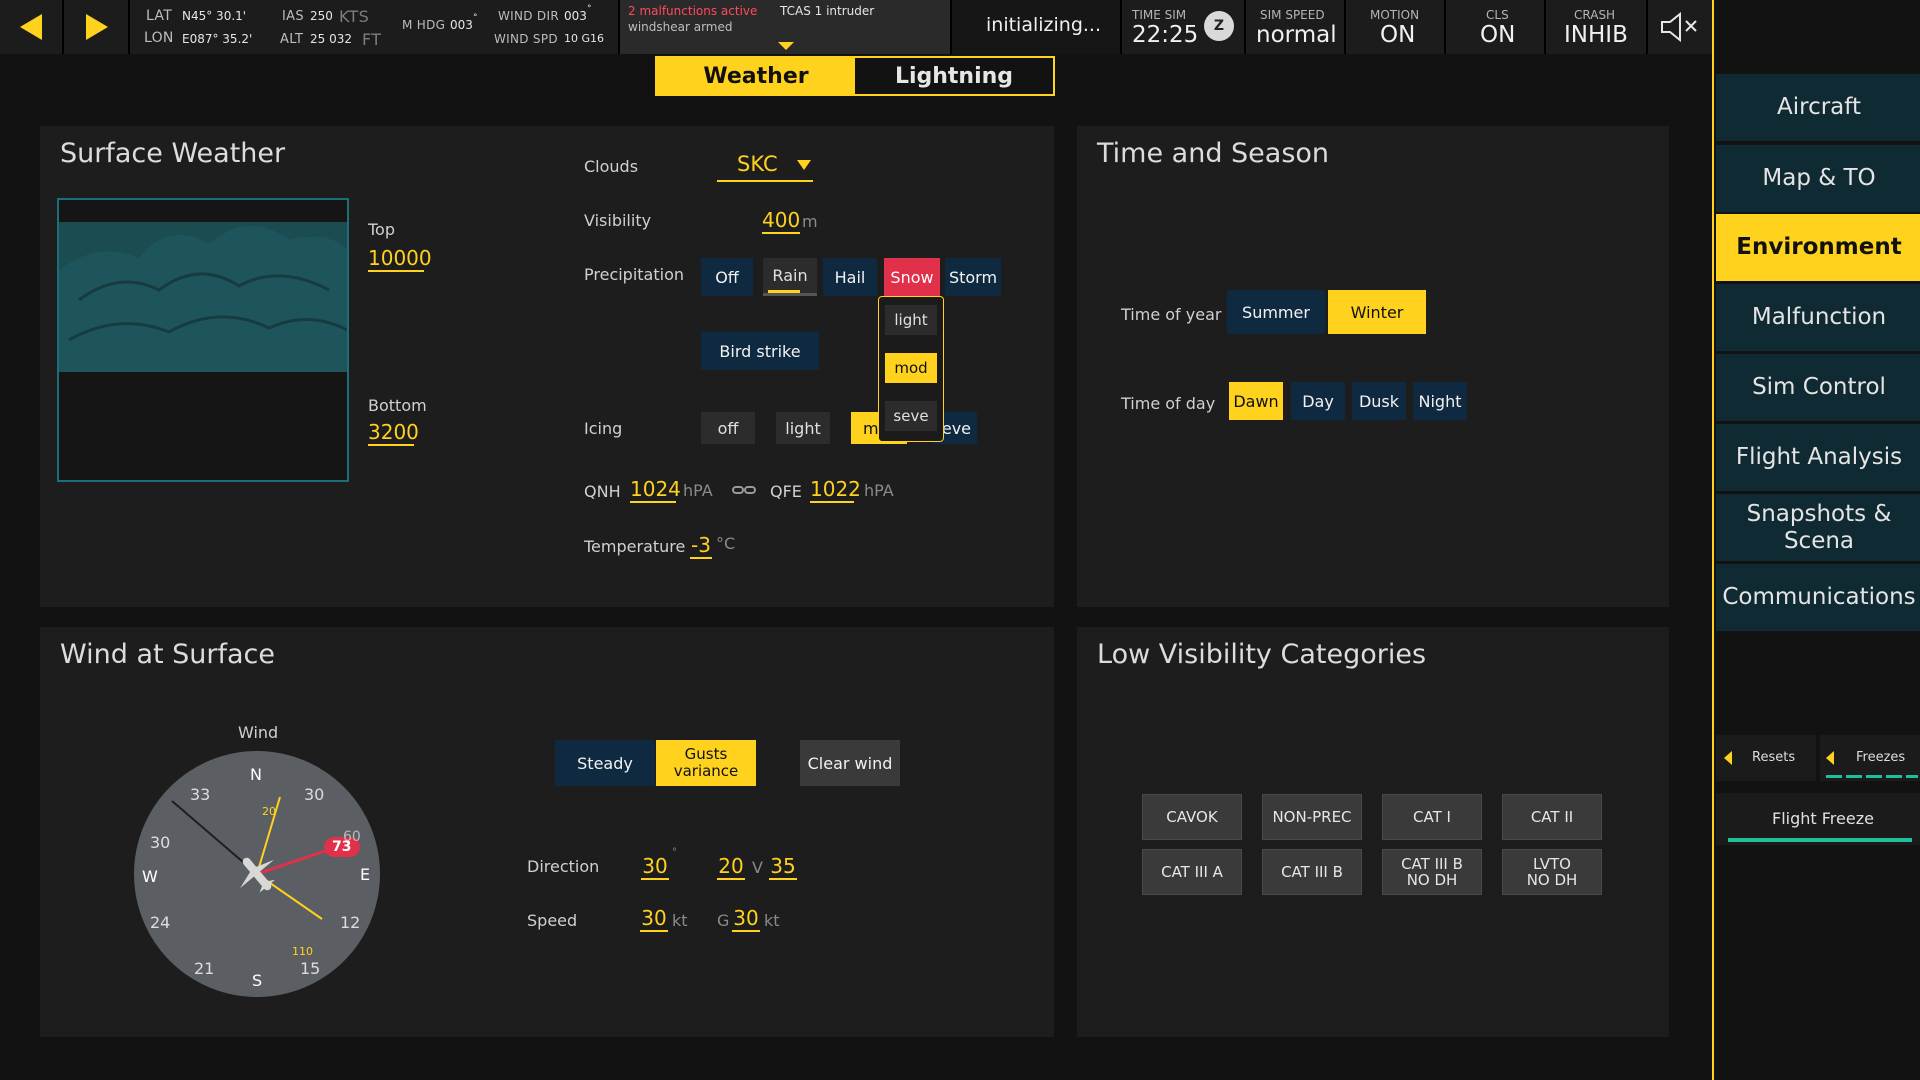 The image size is (1920, 1080). Describe the element at coordinates (1498, 35) in the screenshot. I see `cls-value: ON` at that location.